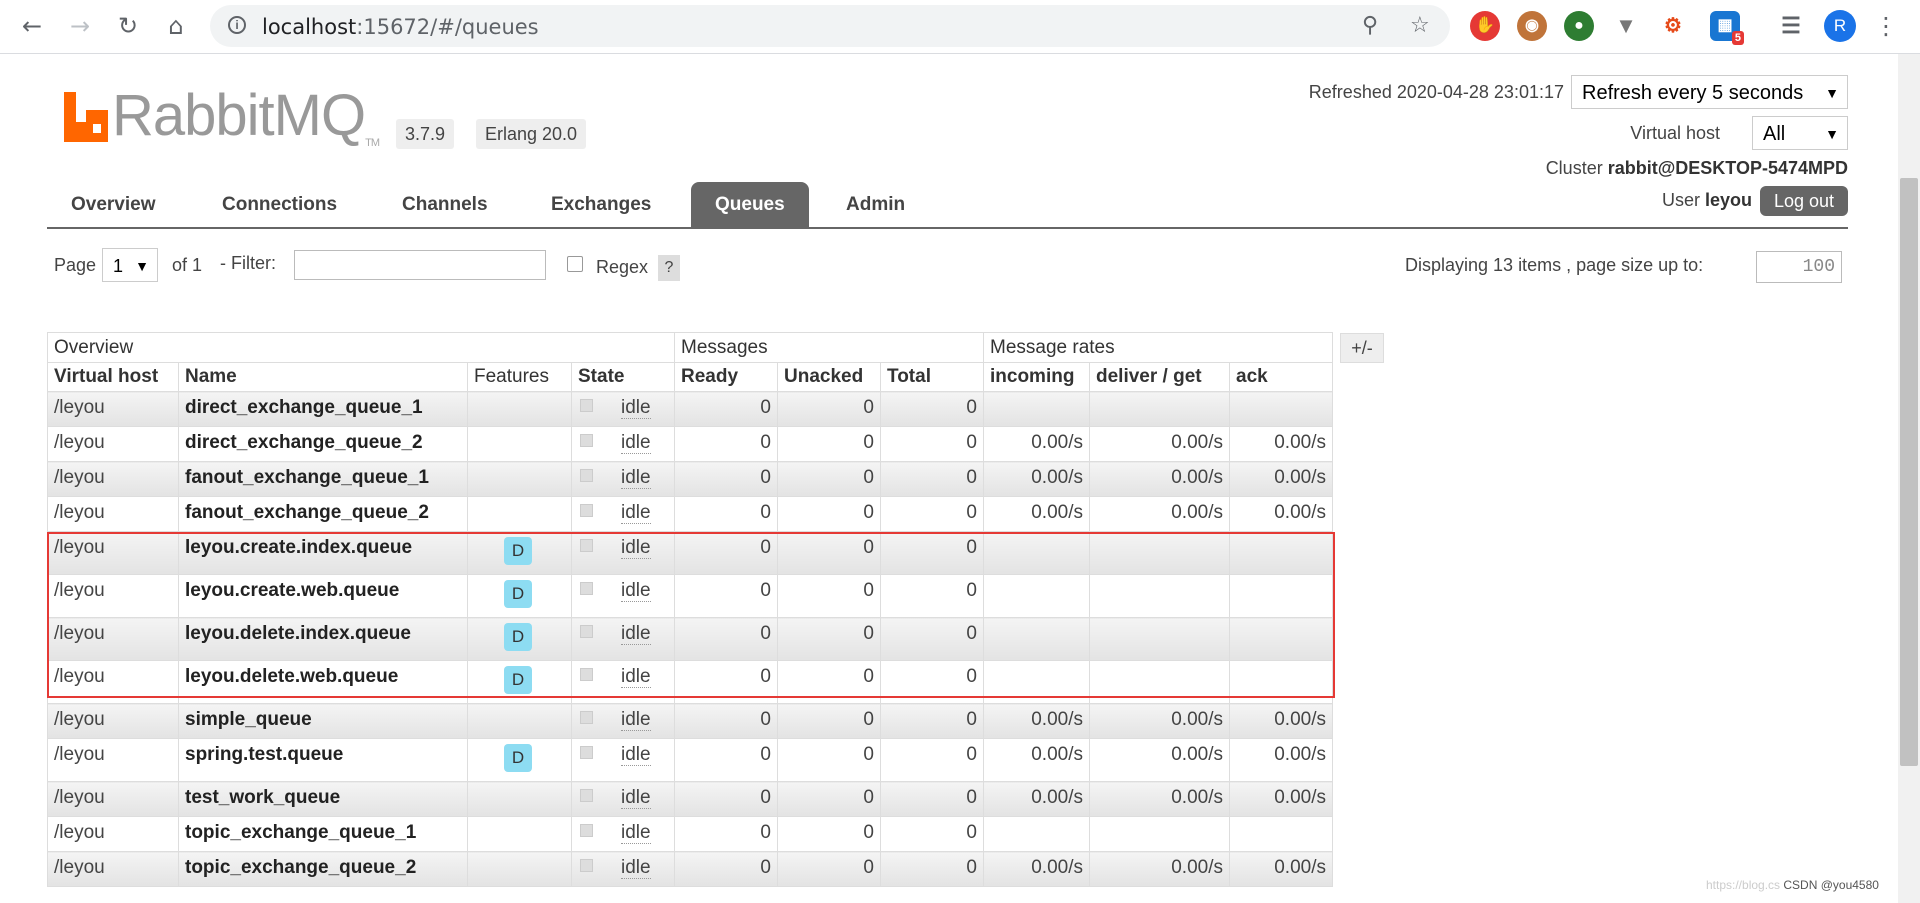 Image resolution: width=1920 pixels, height=903 pixels. What do you see at coordinates (623, 377) in the screenshot?
I see `col-state: State` at bounding box center [623, 377].